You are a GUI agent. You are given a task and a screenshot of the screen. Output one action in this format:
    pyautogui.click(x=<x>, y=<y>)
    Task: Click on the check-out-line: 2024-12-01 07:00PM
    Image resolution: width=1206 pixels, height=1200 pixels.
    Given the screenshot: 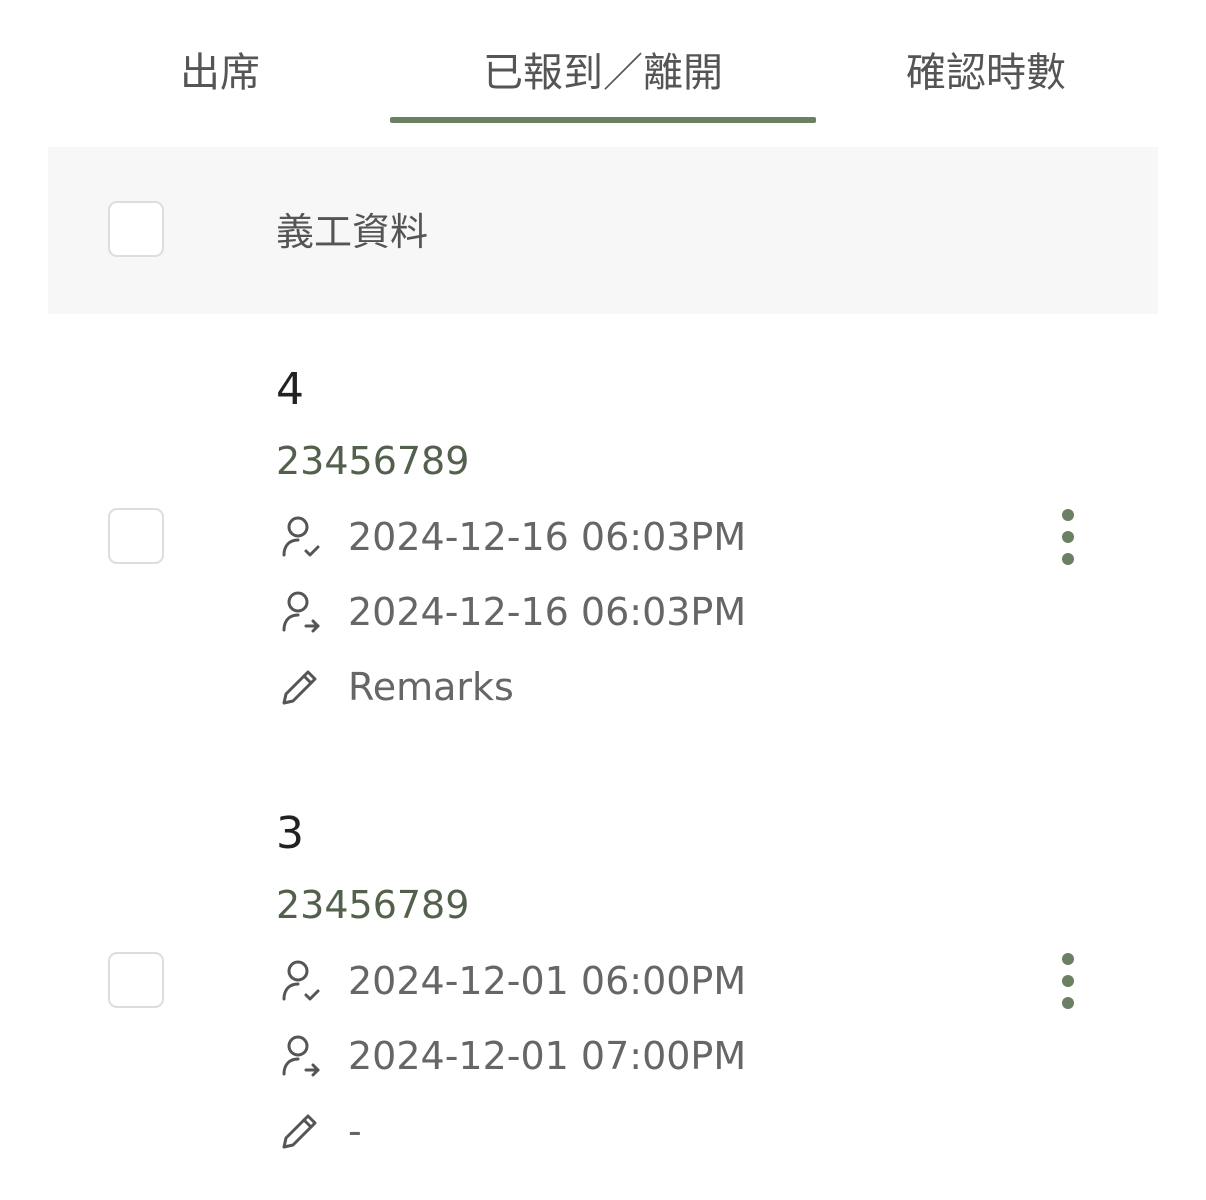 What is the action you would take?
    pyautogui.click(x=511, y=1056)
    